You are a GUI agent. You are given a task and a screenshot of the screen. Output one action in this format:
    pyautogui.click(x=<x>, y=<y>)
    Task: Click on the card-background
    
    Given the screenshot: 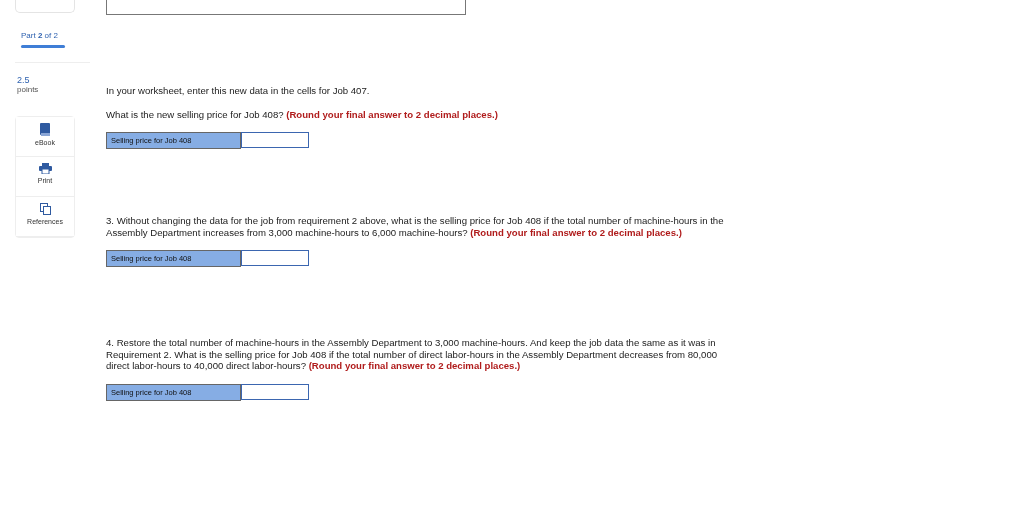 What is the action you would take?
    pyautogui.click(x=45, y=6)
    